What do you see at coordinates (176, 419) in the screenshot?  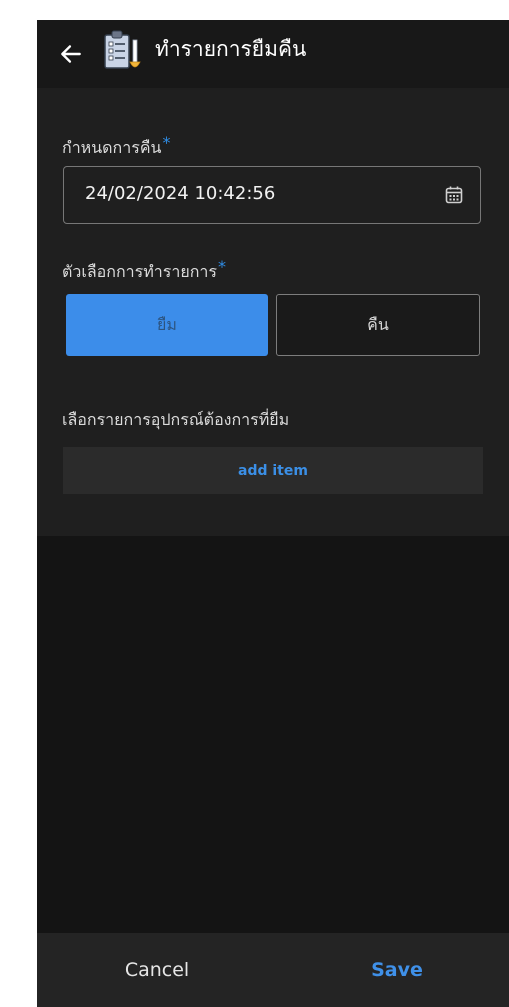 I see `equipment-label: เลือกรายการอุปกรณ์ต้องการที่ยืม` at bounding box center [176, 419].